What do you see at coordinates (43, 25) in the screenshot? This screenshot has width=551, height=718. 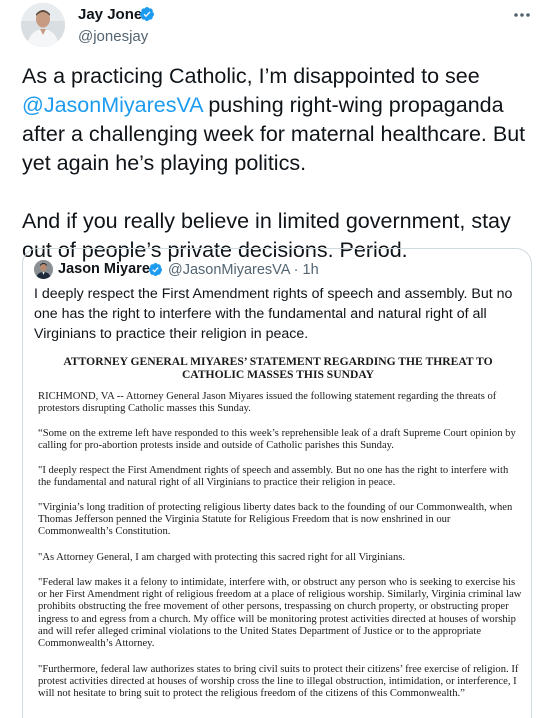 I see `author-avatar` at bounding box center [43, 25].